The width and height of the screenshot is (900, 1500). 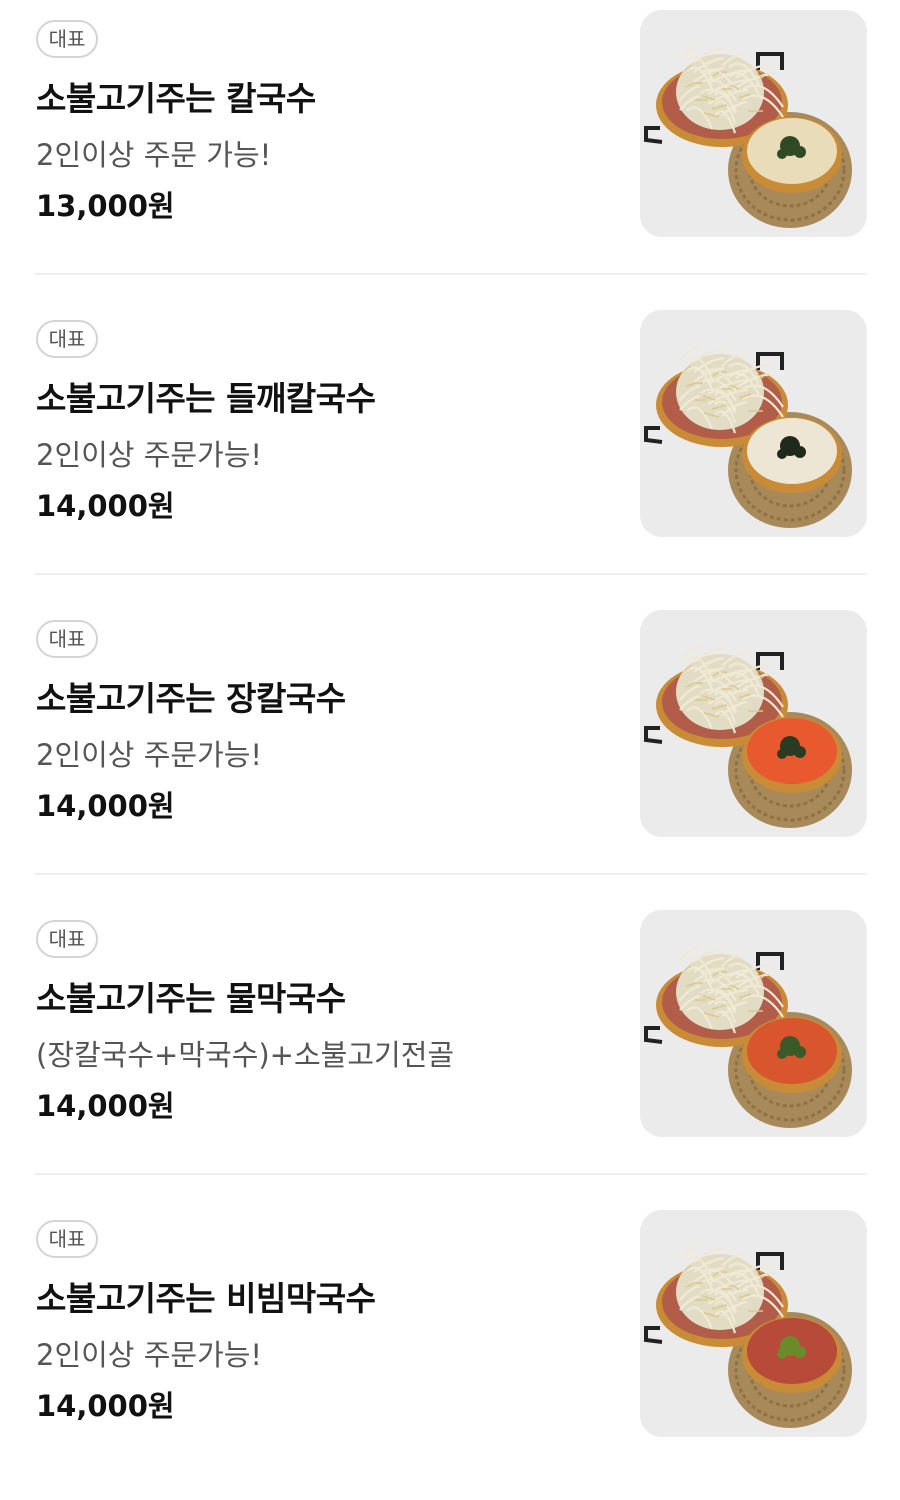 I want to click on menu-item-price: 13,000원, so click(x=105, y=206).